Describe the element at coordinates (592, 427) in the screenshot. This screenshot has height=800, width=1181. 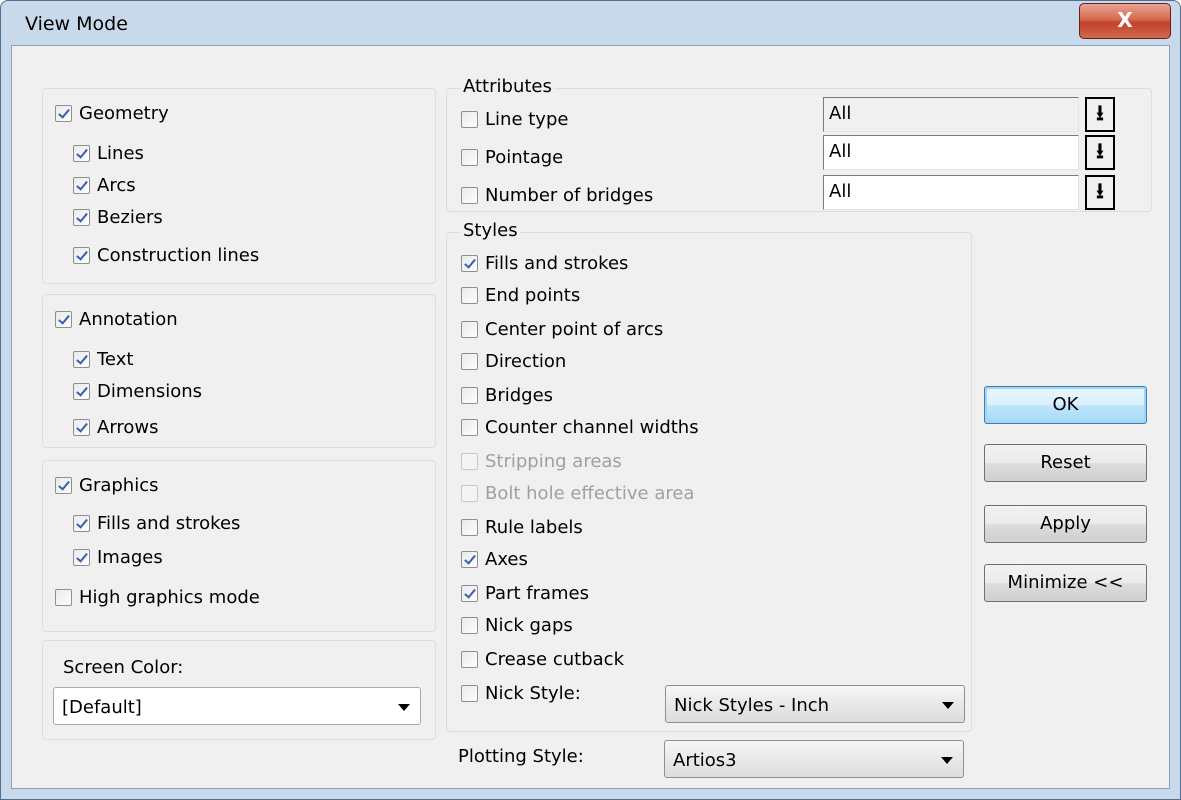
I see `styles-counter-channel-widths-label: Counter channel widths` at that location.